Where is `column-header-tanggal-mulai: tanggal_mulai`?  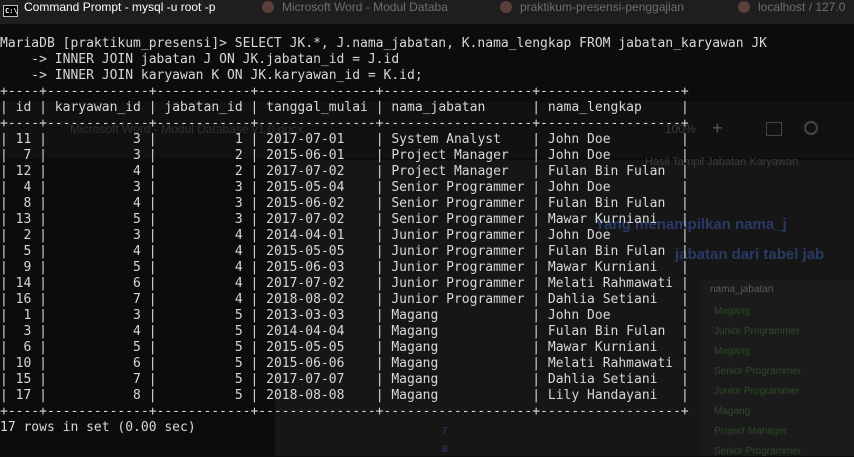 column-header-tanggal-mulai: tanggal_mulai is located at coordinates (317, 107).